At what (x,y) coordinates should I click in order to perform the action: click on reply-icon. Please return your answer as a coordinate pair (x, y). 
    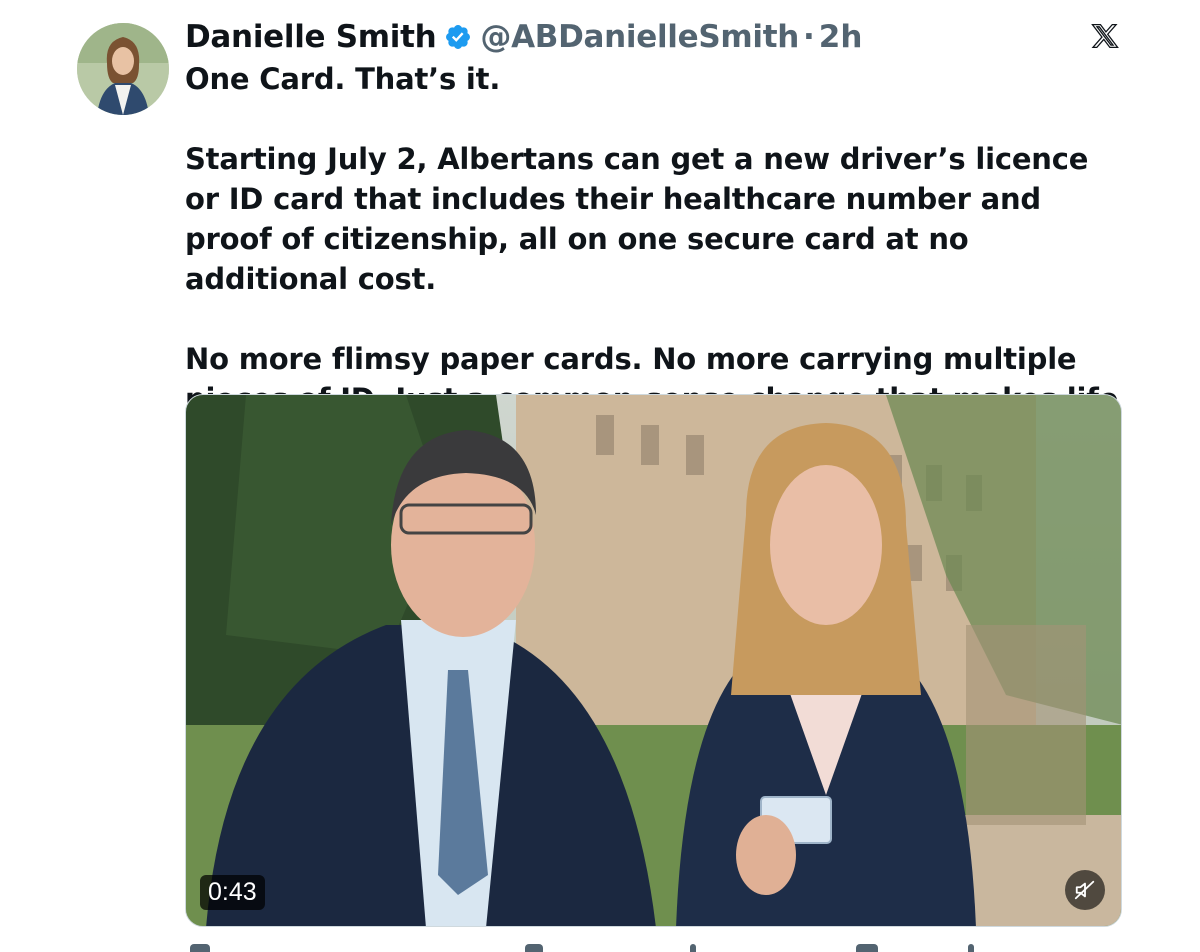
    Looking at the image, I should click on (200, 948).